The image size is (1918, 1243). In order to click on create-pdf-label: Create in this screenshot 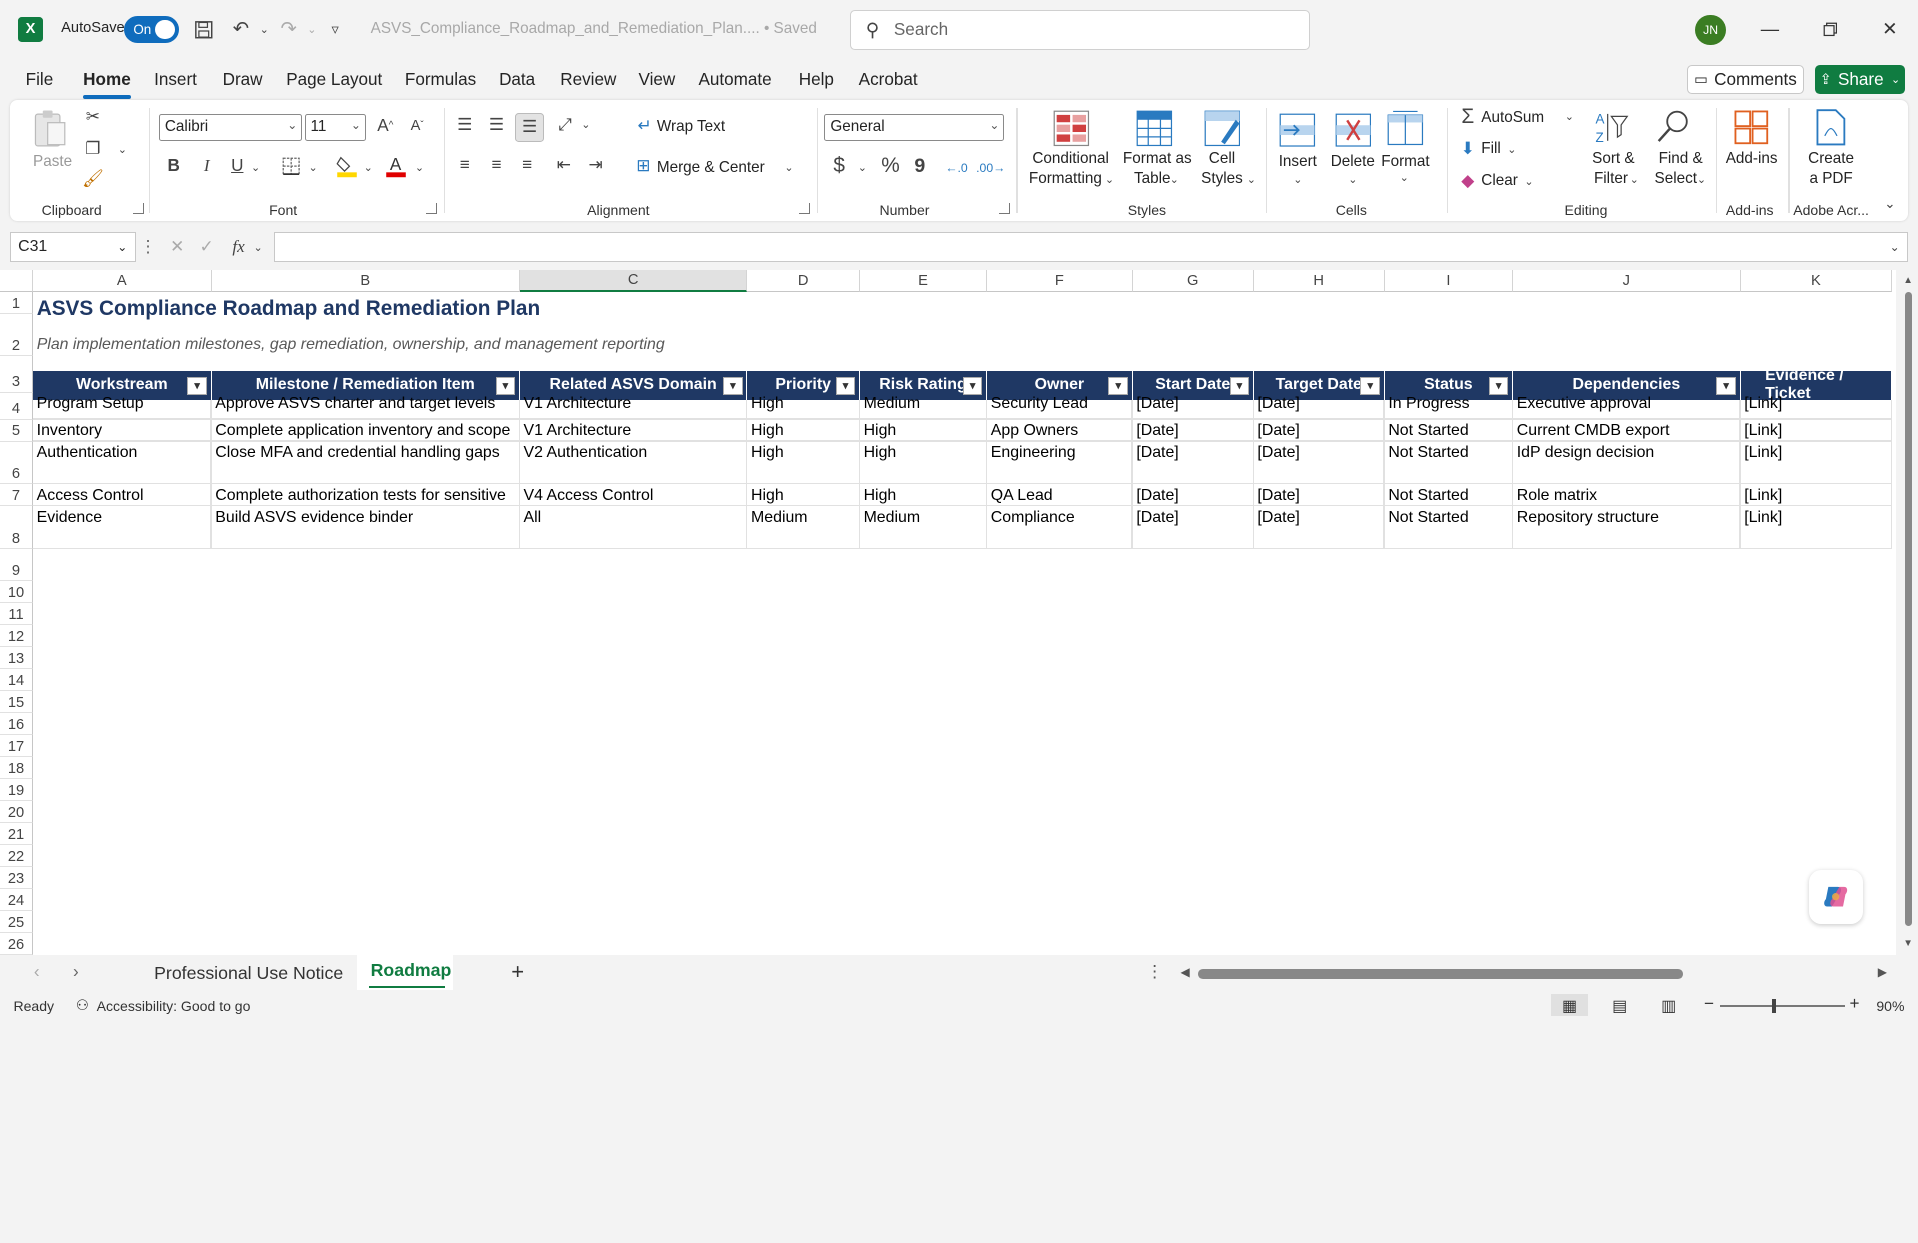, I will do `click(1831, 159)`.